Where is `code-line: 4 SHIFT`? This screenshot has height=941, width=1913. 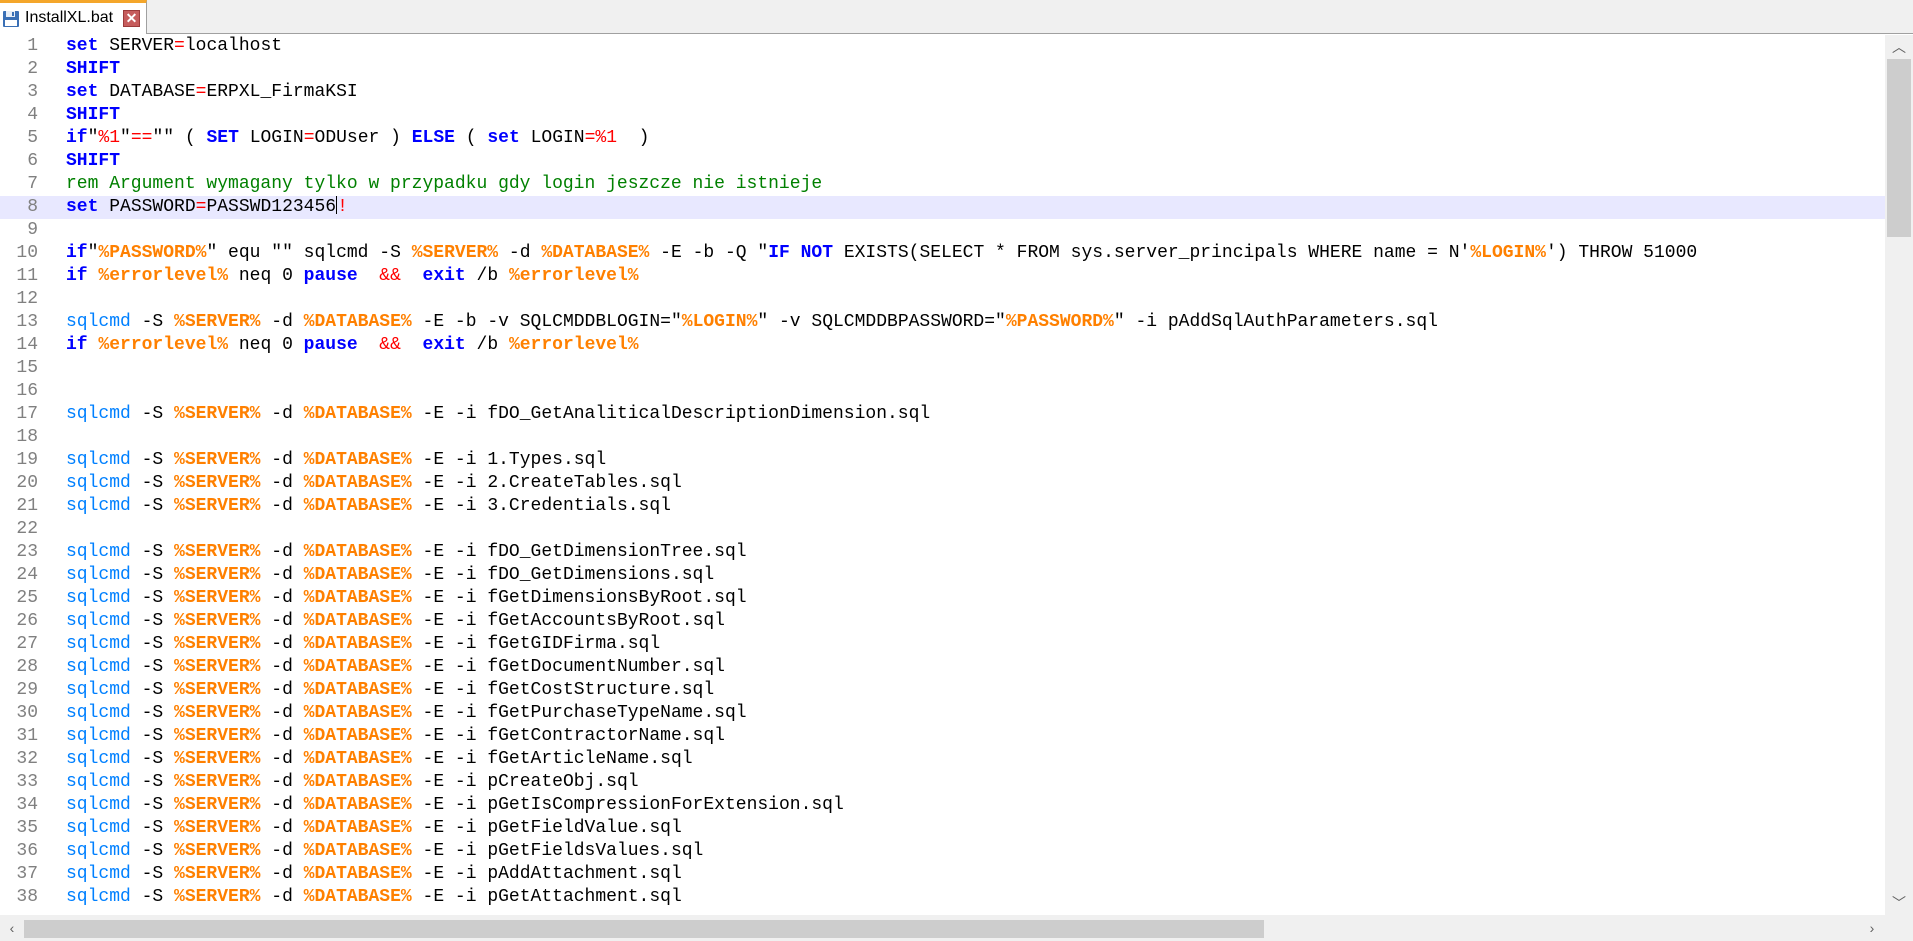 code-line: 4 SHIFT is located at coordinates (942, 115).